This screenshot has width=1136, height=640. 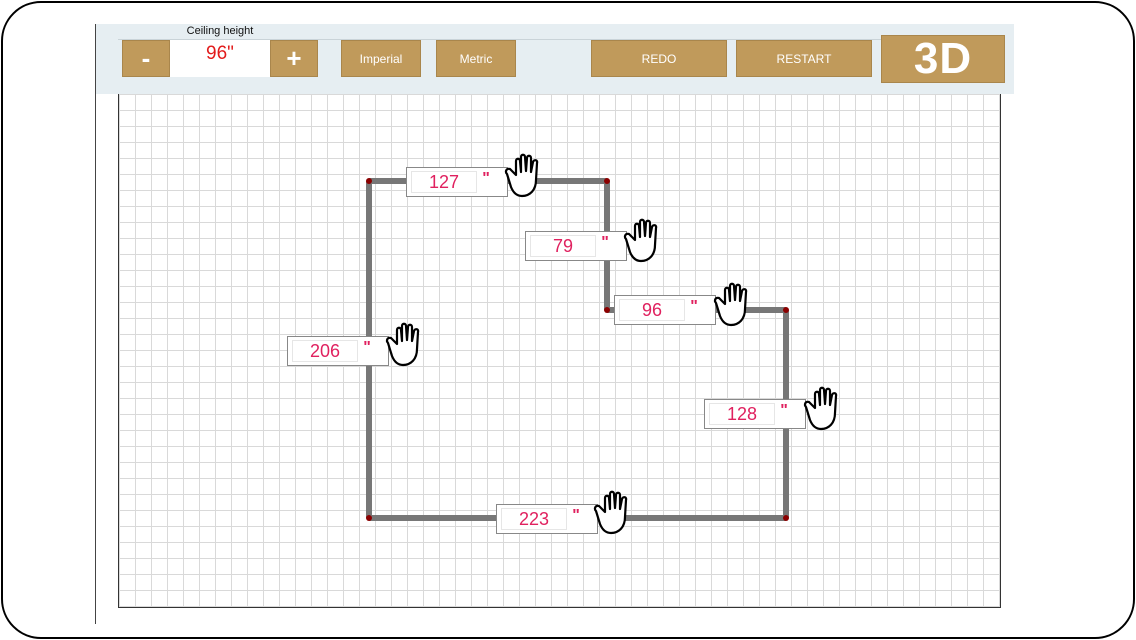 What do you see at coordinates (294, 58) in the screenshot?
I see `ceiling-increase-button: +` at bounding box center [294, 58].